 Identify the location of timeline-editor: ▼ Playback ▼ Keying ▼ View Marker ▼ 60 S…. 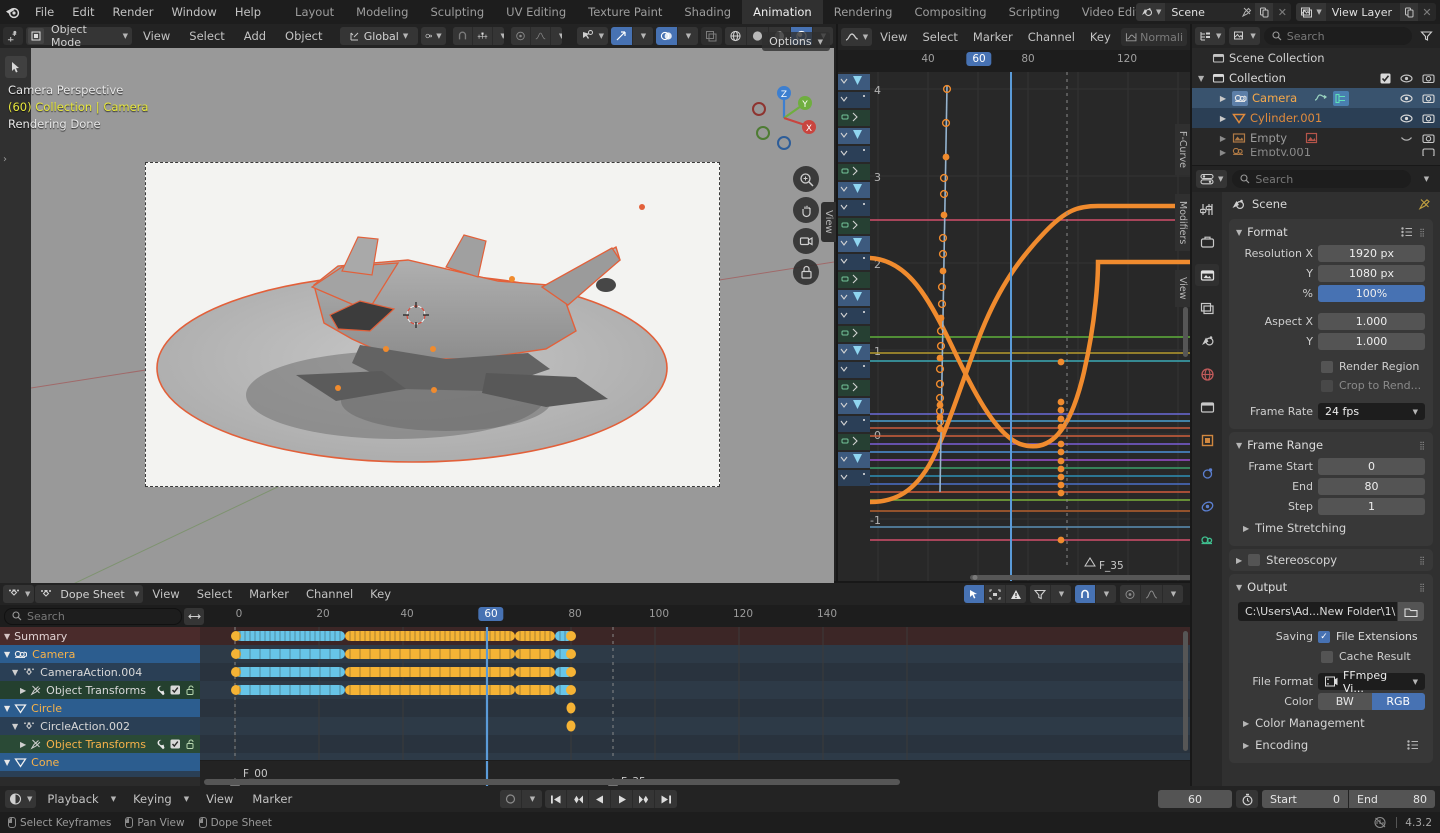
(720, 799).